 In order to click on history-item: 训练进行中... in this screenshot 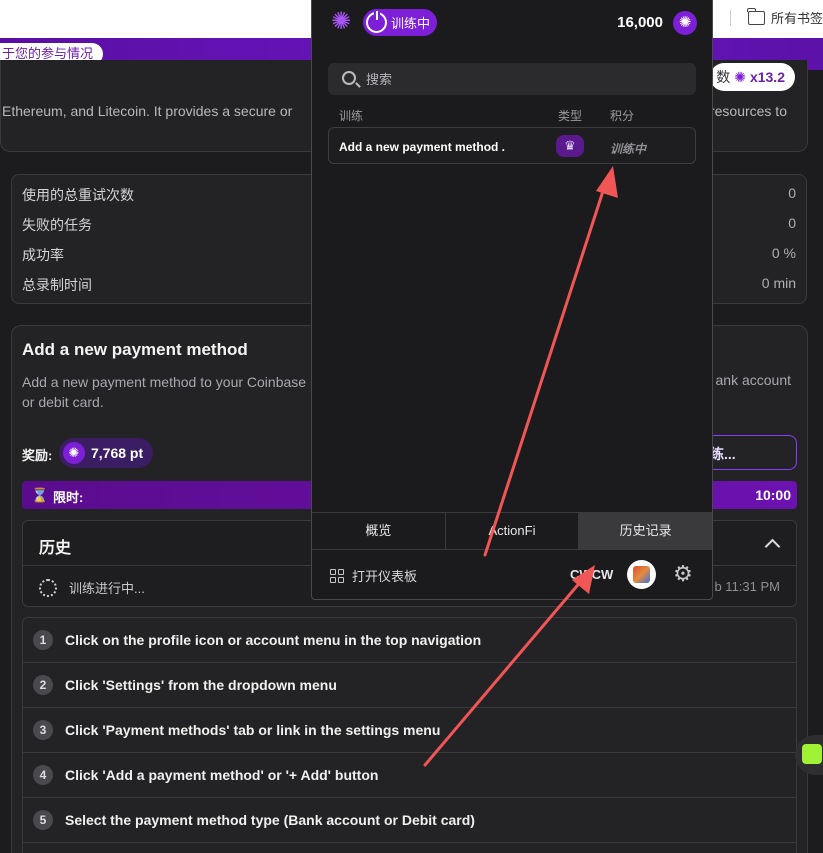, I will do `click(92, 587)`.